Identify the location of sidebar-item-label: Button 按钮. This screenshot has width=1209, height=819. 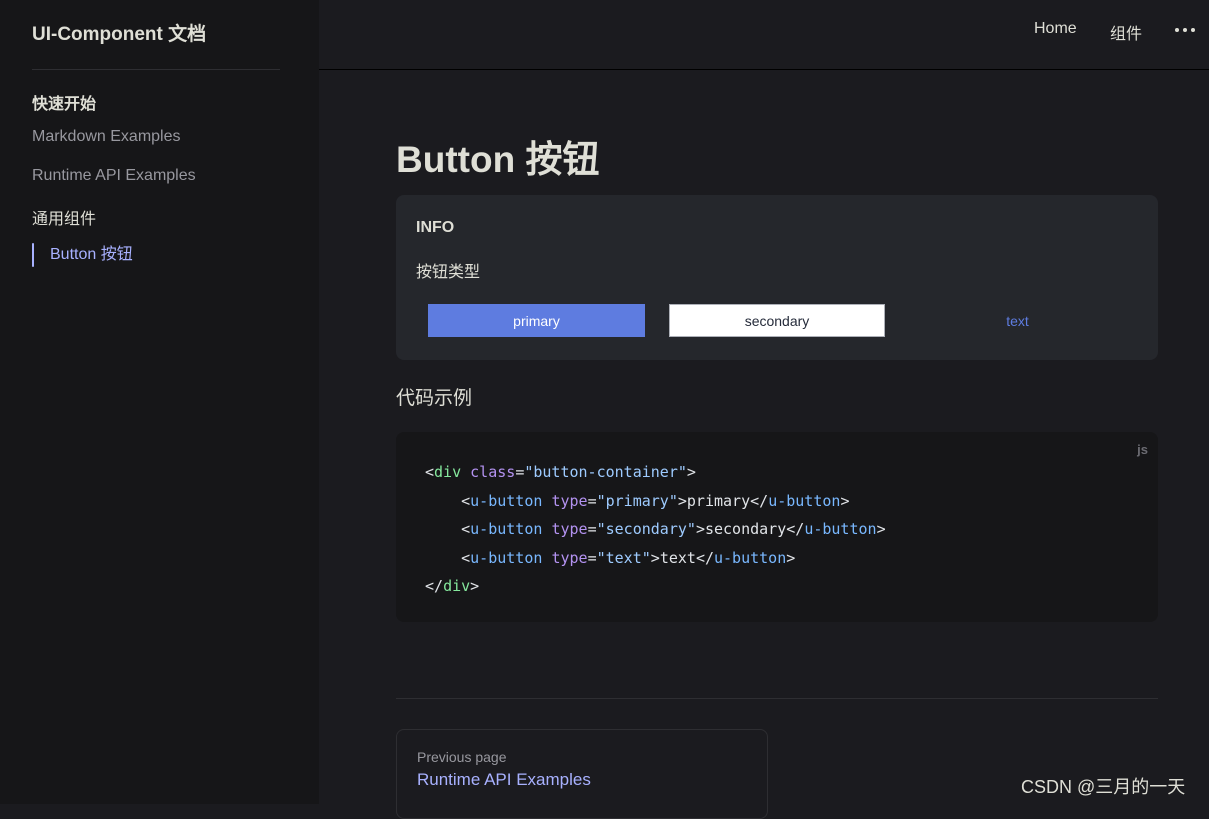
(91, 254).